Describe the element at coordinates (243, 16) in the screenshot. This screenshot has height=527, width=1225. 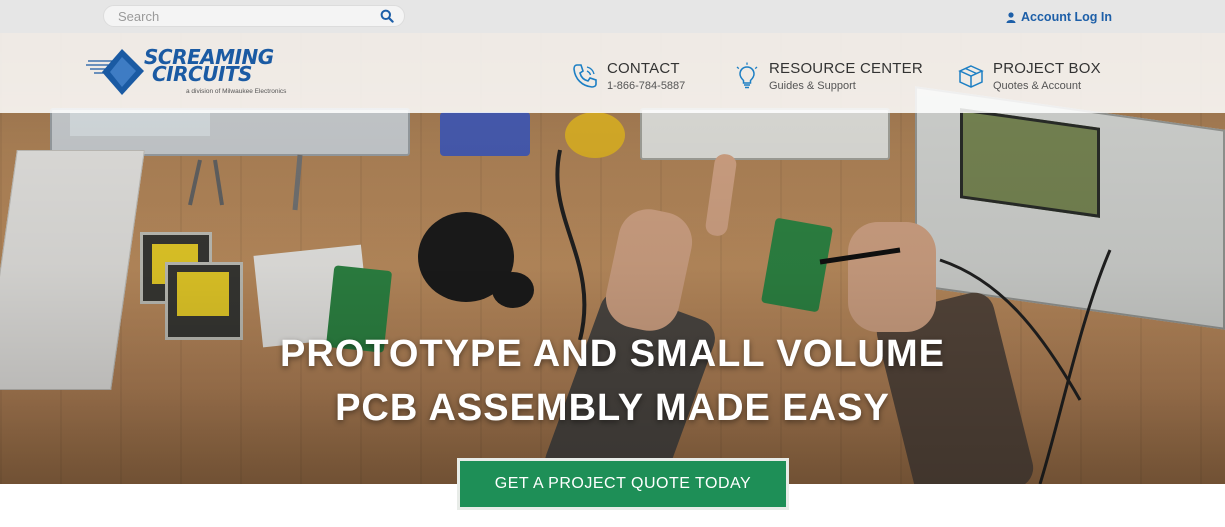
I see `search-input` at that location.